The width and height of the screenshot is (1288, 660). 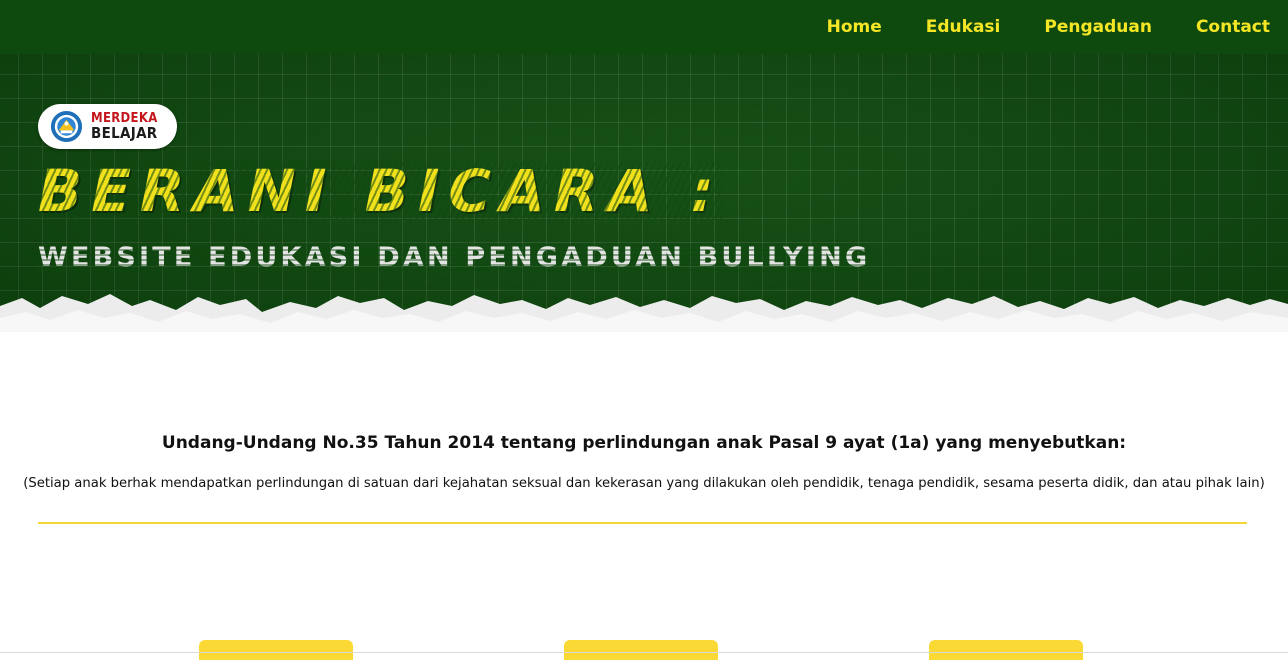 What do you see at coordinates (124, 133) in the screenshot?
I see `badge-line-belajar: BELAJAR` at bounding box center [124, 133].